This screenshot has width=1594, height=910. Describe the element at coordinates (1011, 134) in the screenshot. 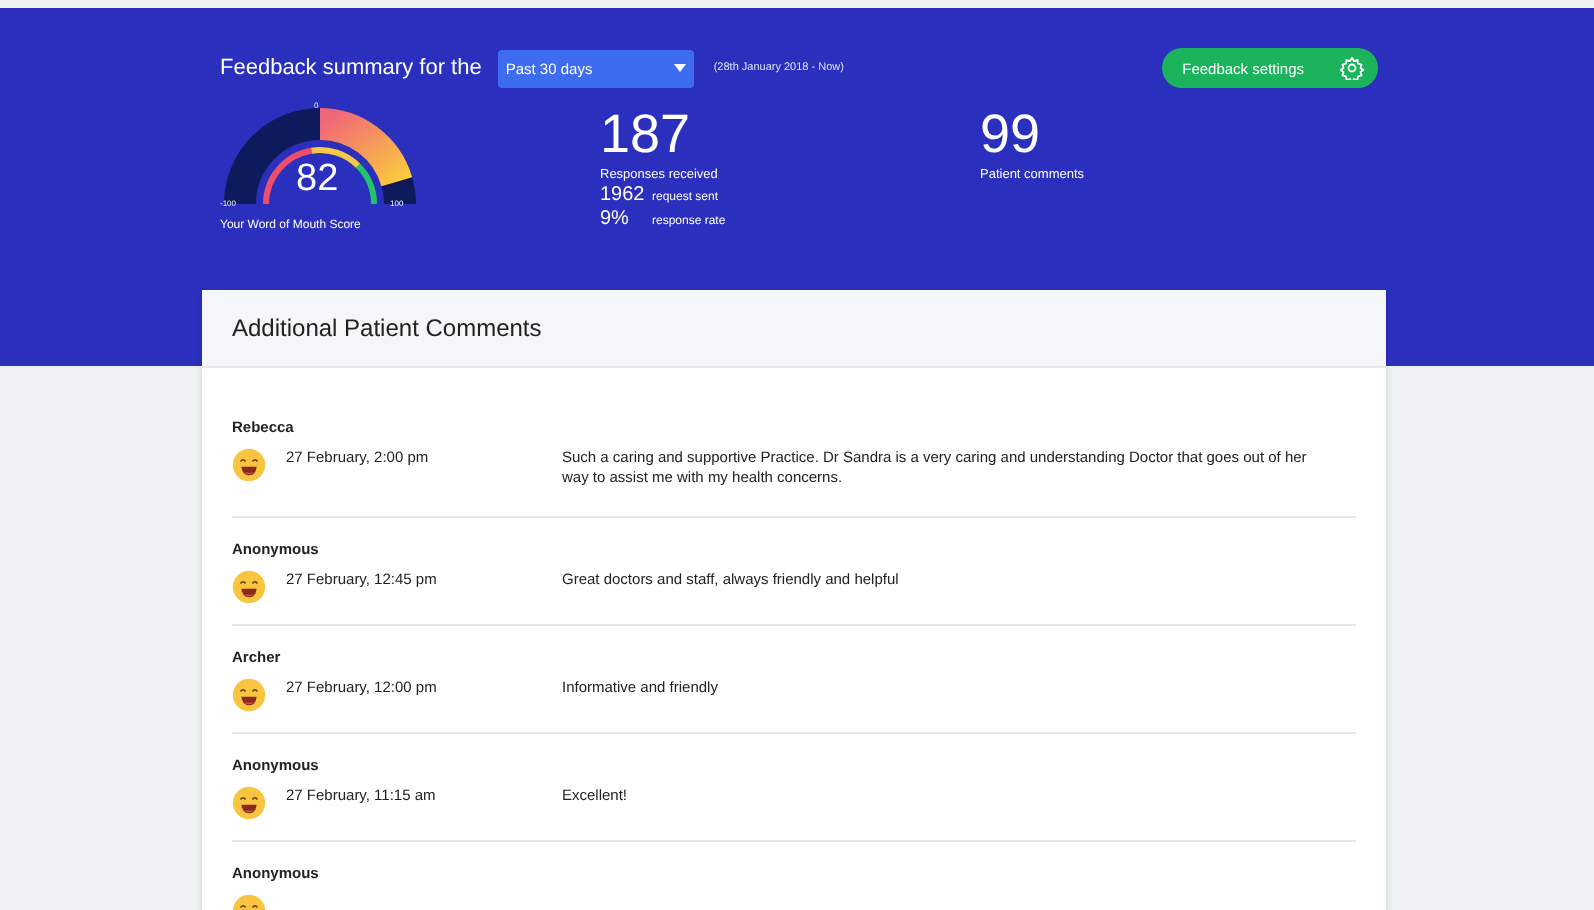

I see `comments-count: 99` at that location.